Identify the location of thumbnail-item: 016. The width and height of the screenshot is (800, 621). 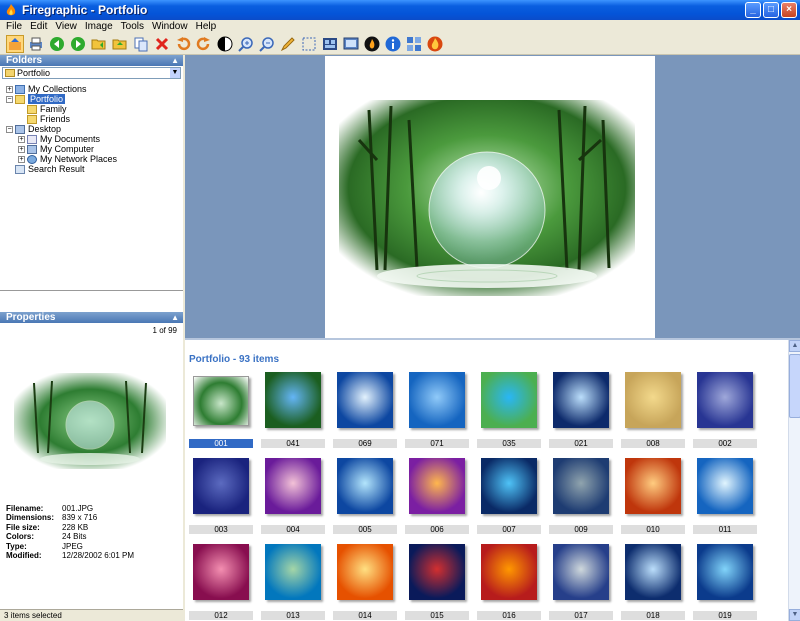
(509, 580).